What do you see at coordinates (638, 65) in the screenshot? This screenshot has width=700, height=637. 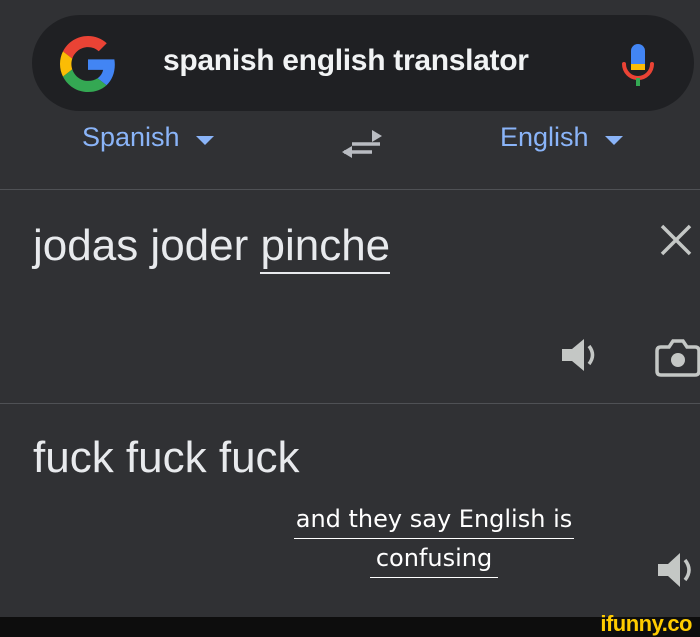 I see `mic-icon` at bounding box center [638, 65].